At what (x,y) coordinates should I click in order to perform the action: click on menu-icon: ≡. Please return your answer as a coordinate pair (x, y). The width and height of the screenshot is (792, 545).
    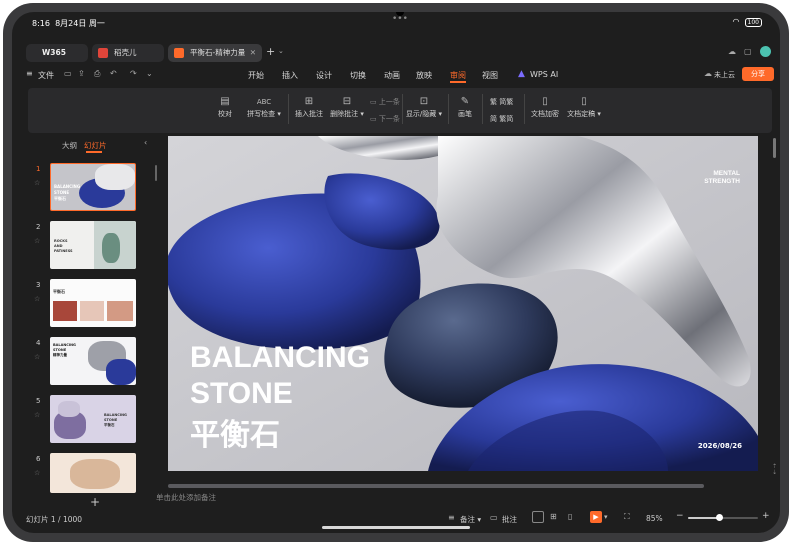
    Looking at the image, I should click on (29, 73).